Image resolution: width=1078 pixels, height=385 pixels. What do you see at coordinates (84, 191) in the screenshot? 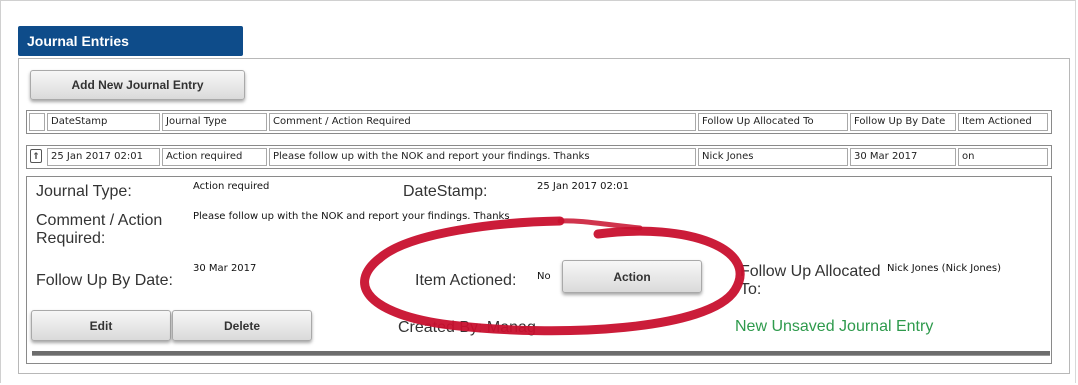
I see `journal-type-label: Journal Type:` at bounding box center [84, 191].